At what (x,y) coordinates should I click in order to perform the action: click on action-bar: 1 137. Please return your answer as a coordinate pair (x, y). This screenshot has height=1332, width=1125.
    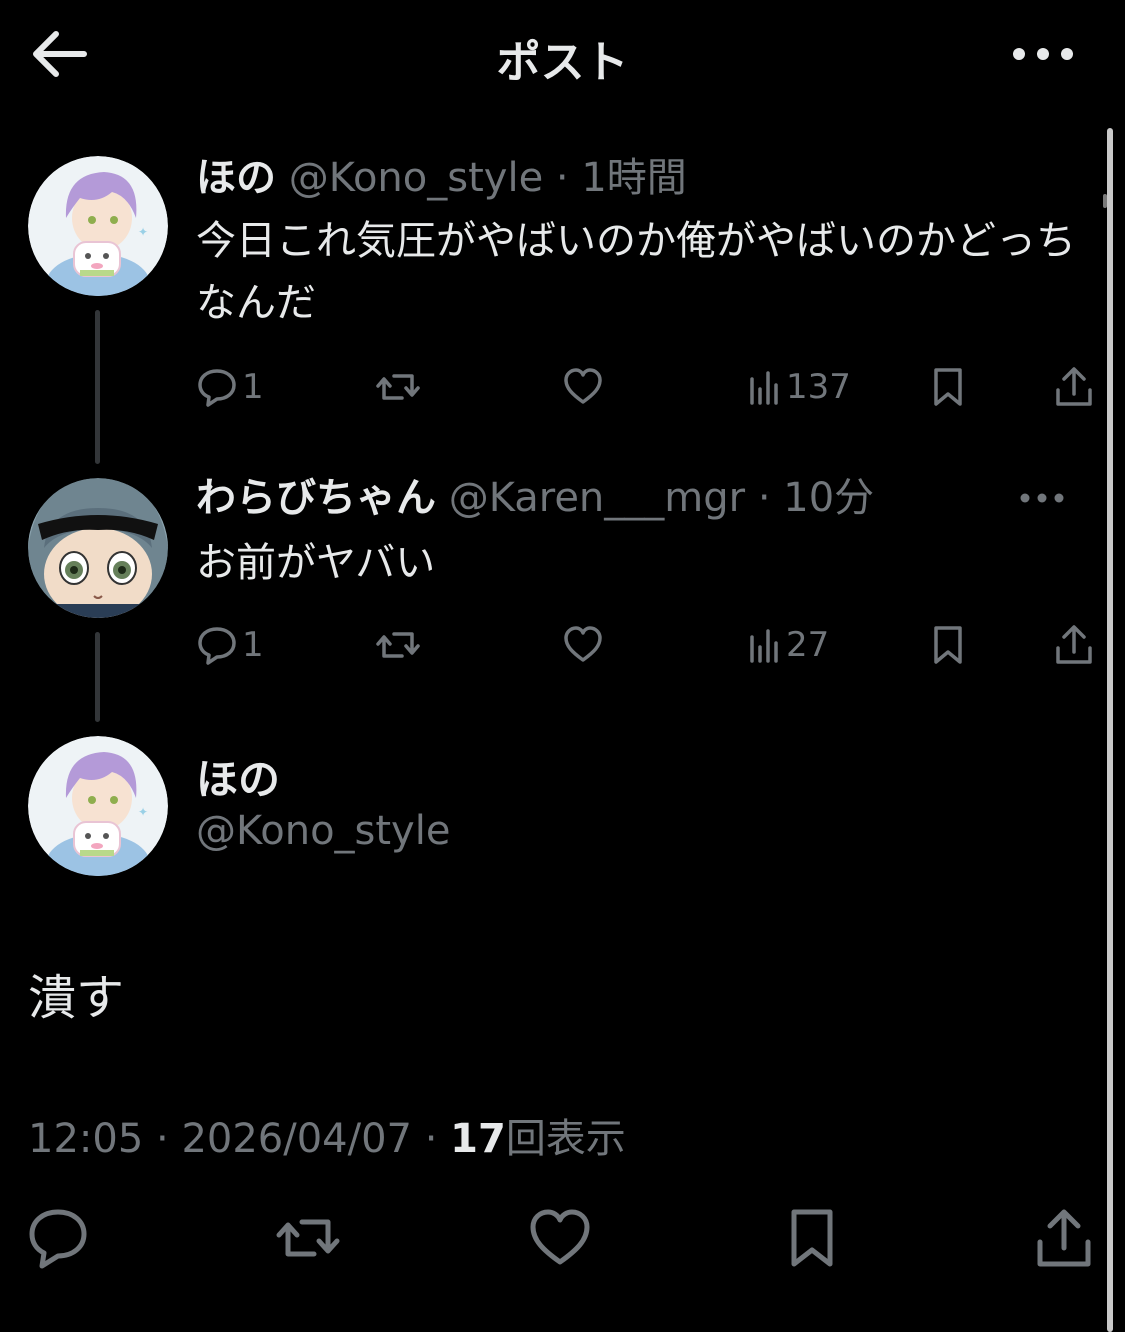
    Looking at the image, I should click on (646, 387).